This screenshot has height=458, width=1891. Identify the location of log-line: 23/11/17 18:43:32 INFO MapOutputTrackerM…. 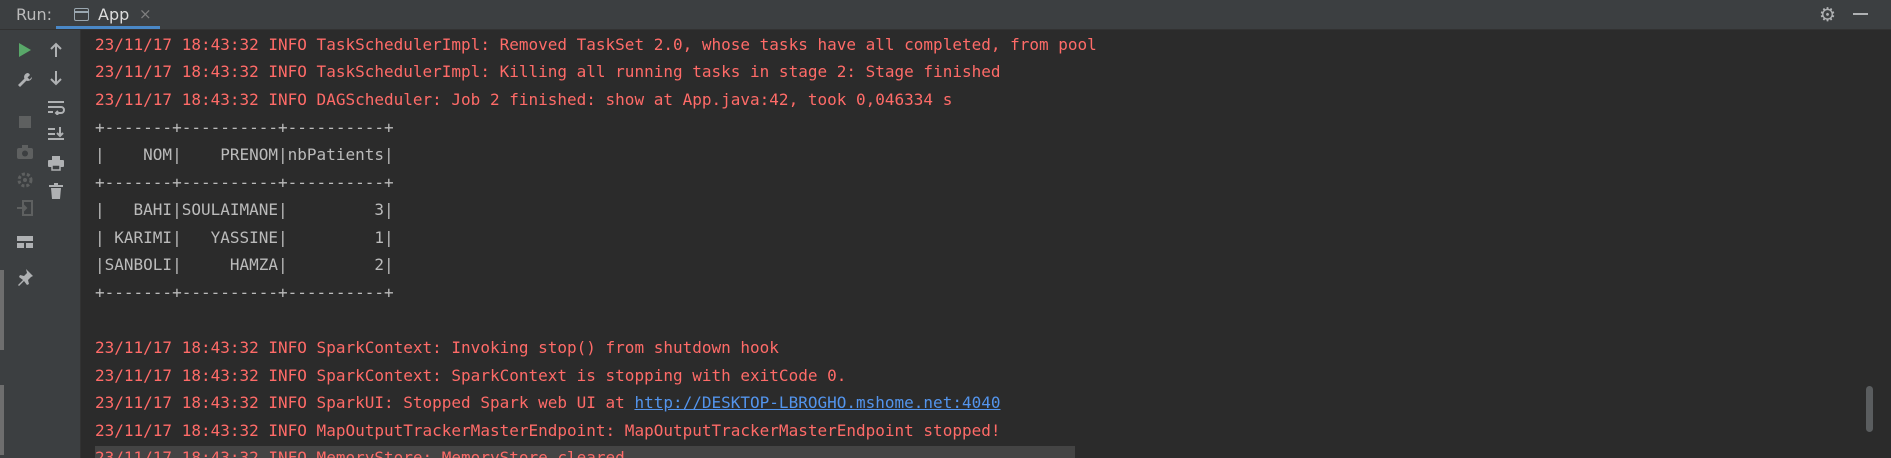
(548, 430).